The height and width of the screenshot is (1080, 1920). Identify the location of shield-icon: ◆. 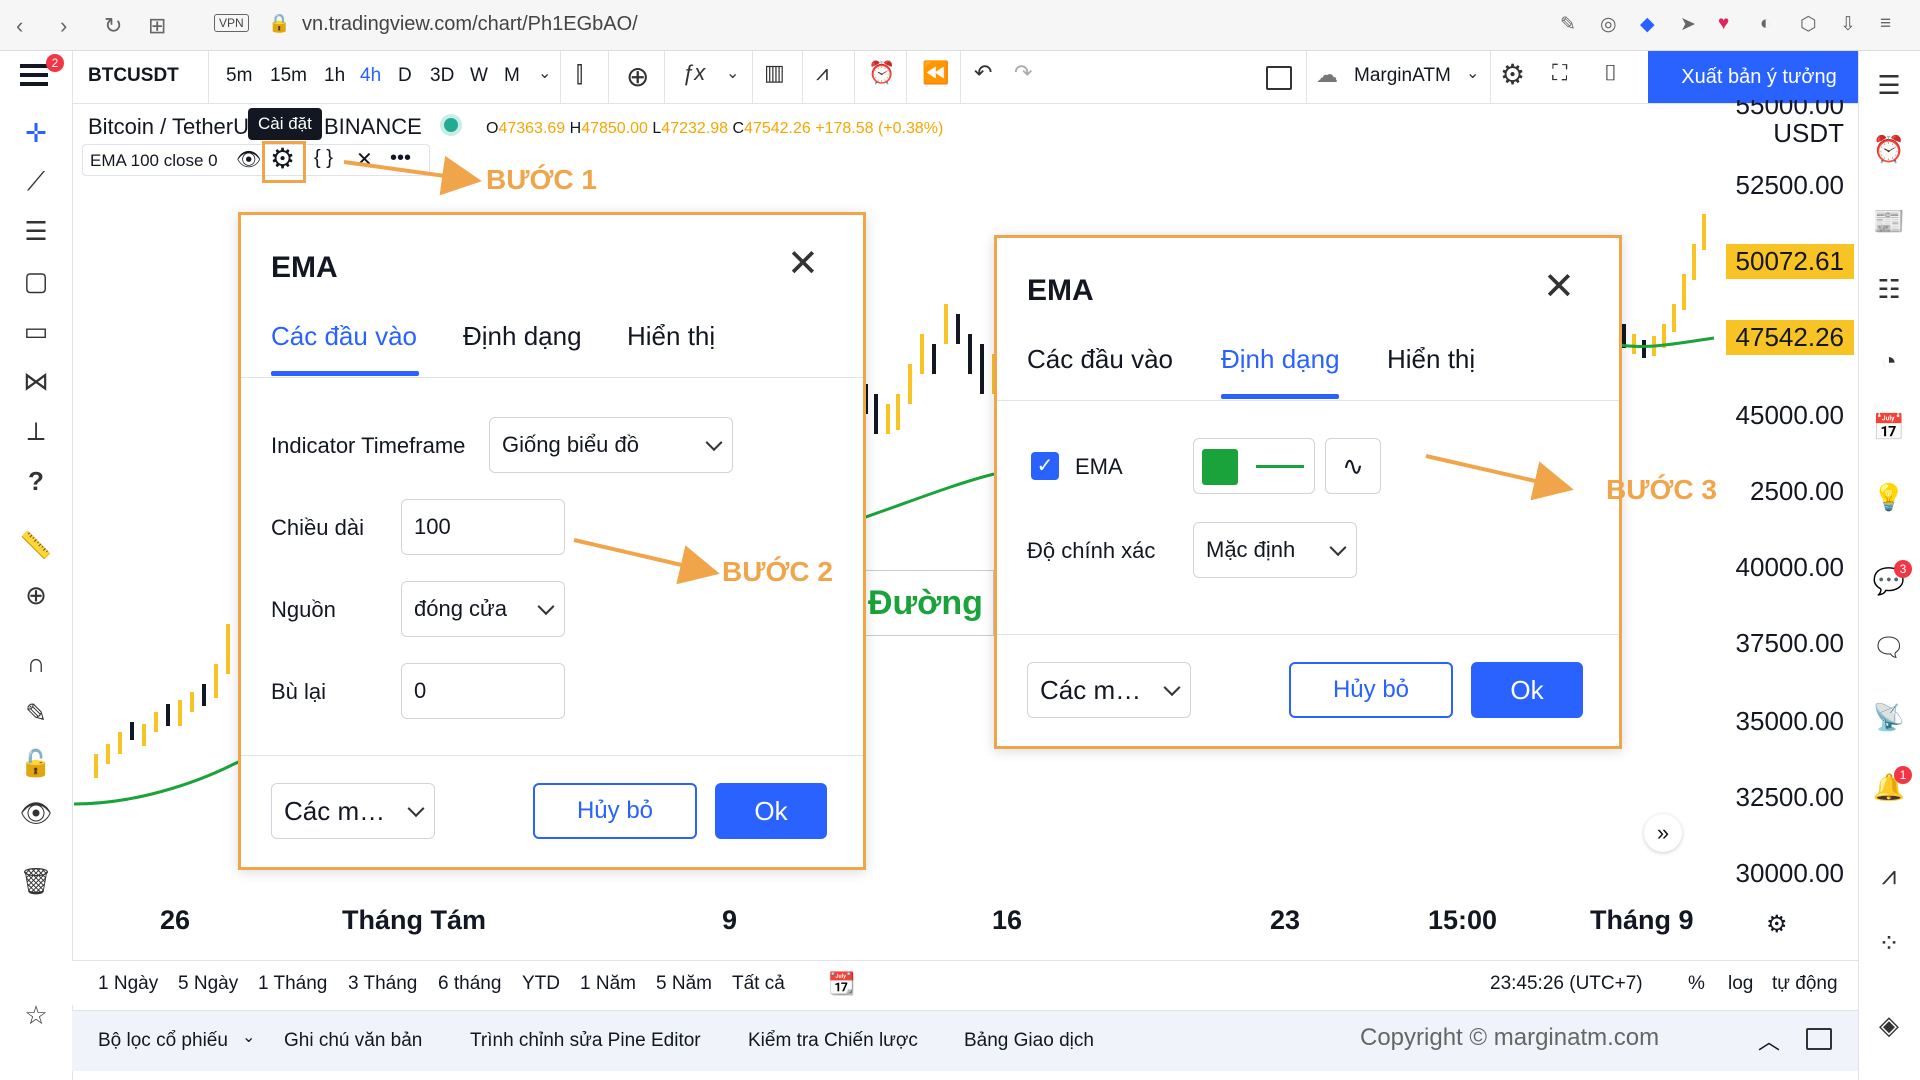
(1647, 24).